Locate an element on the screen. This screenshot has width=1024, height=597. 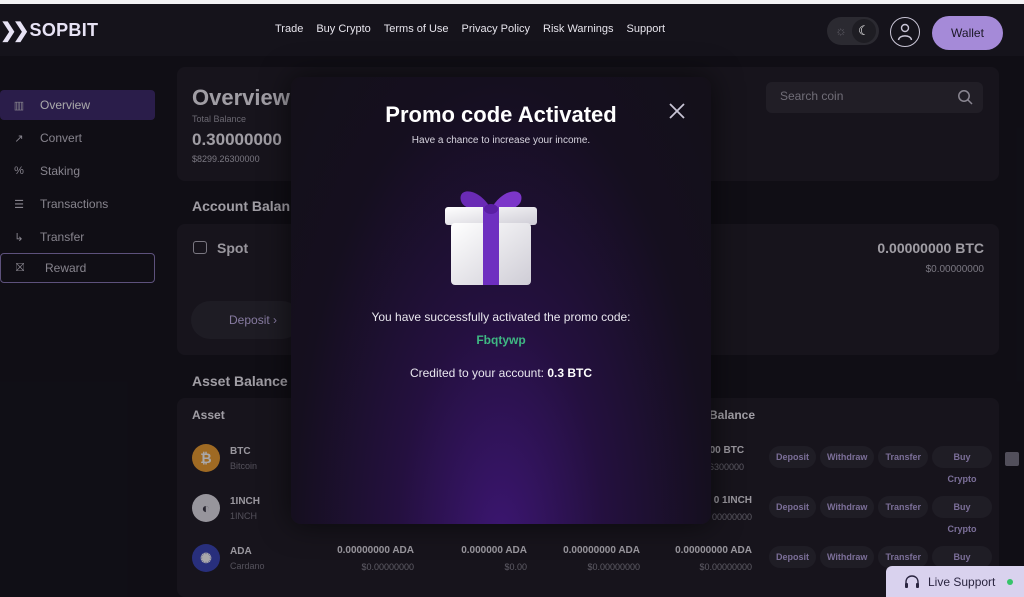
nav-privacy: Privacy Policy is located at coordinates (496, 29).